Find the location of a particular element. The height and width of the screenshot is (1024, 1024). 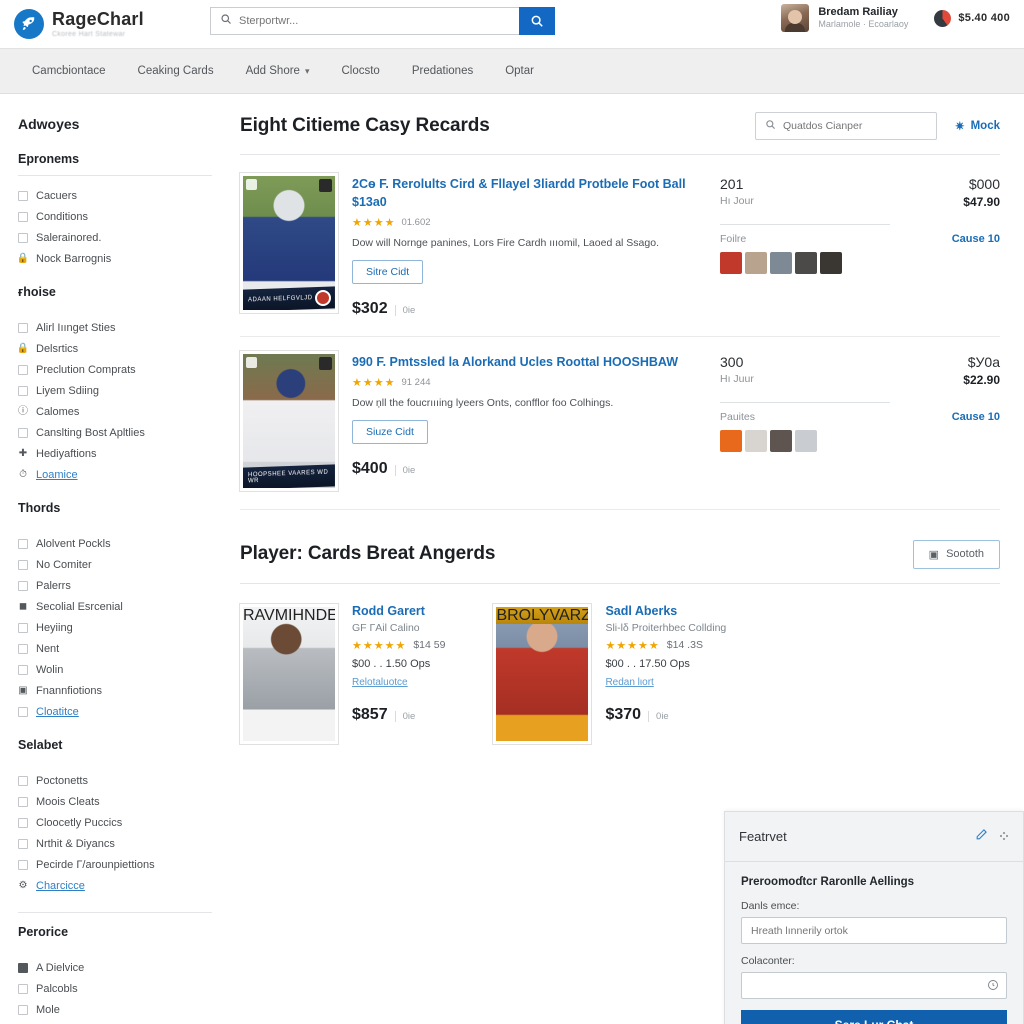

filter-option-calomes: ⓘ Calomes is located at coordinates (115, 411).